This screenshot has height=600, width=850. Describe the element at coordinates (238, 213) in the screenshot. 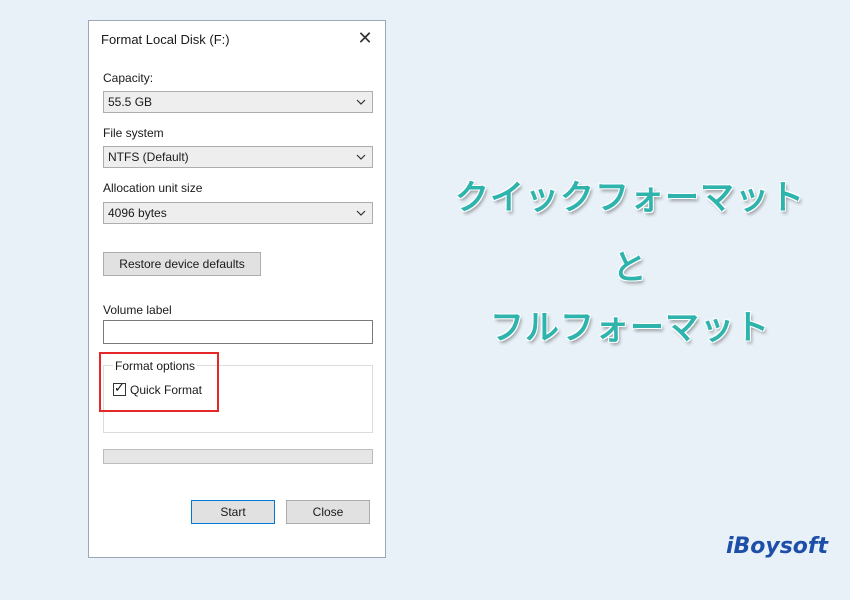

I see `allocation-select: 4096 bytes` at that location.